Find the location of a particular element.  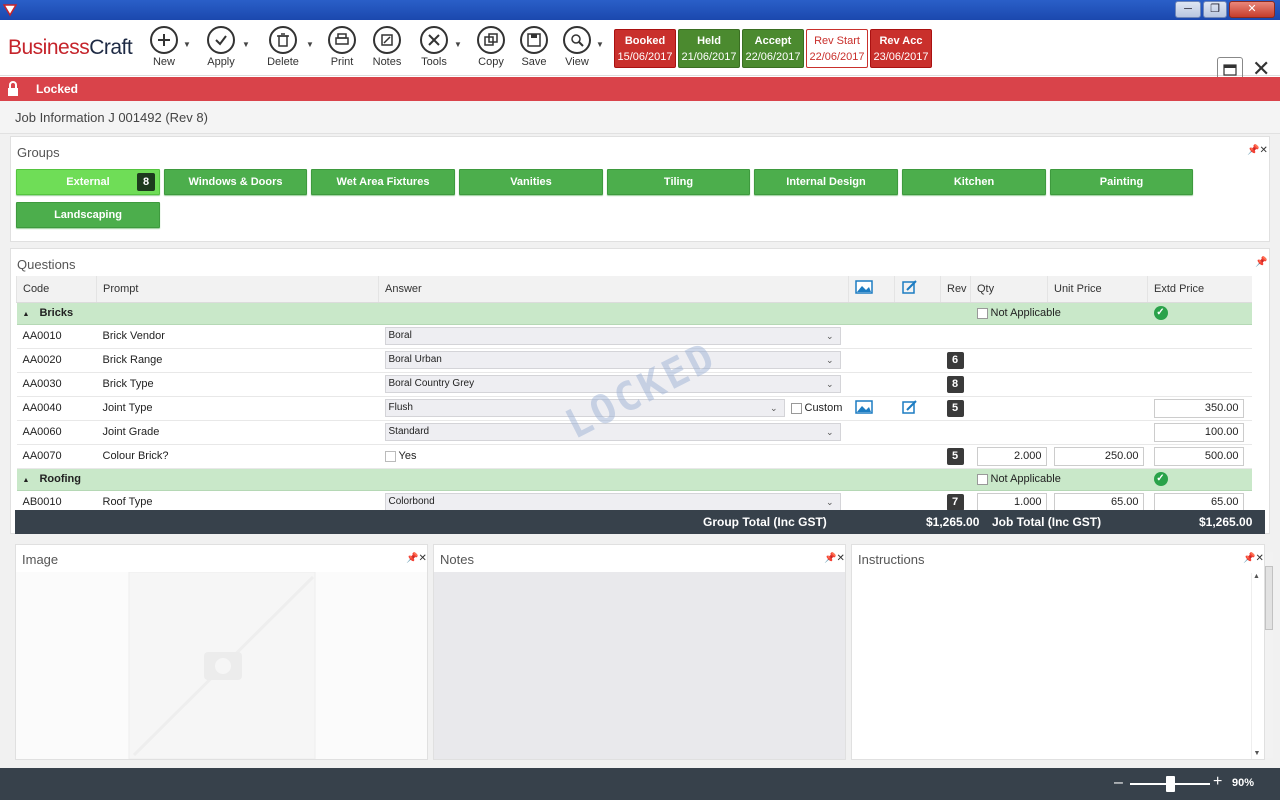

status-rev-acc: Rev Acc 23/06/2017 is located at coordinates (901, 48).